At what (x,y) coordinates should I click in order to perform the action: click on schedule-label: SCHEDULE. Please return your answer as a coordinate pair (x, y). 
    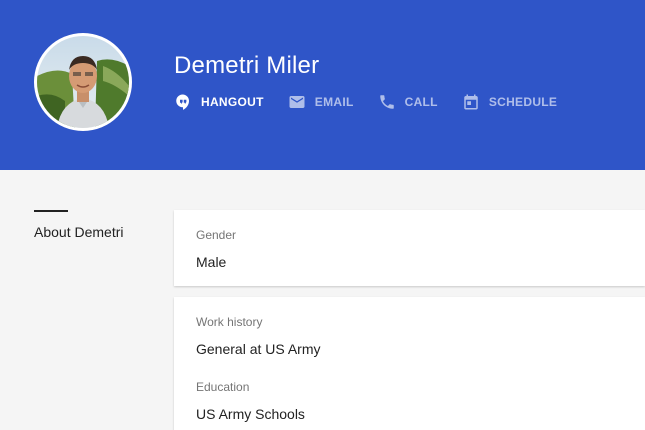
    Looking at the image, I should click on (523, 102).